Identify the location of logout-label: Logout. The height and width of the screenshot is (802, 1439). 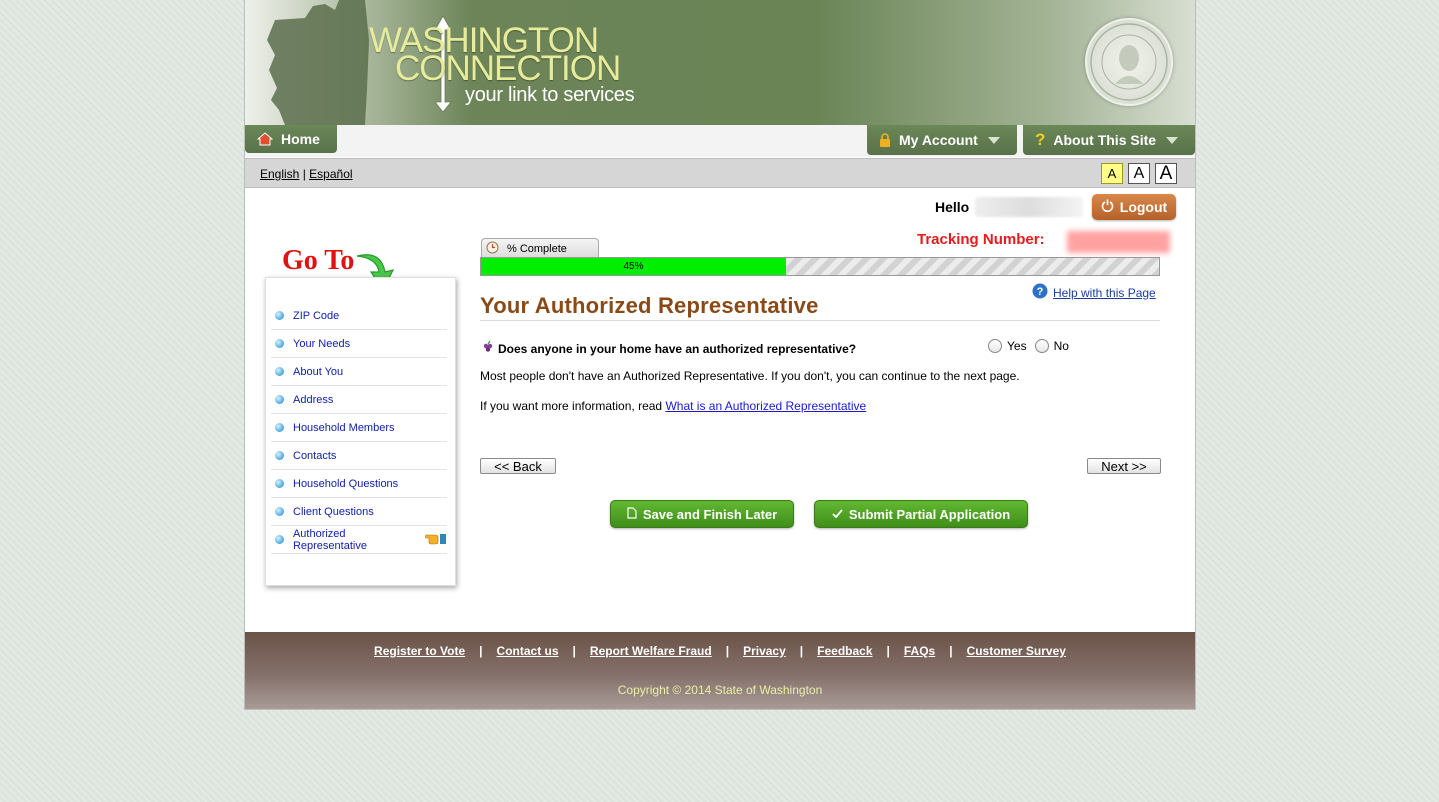
(1143, 207).